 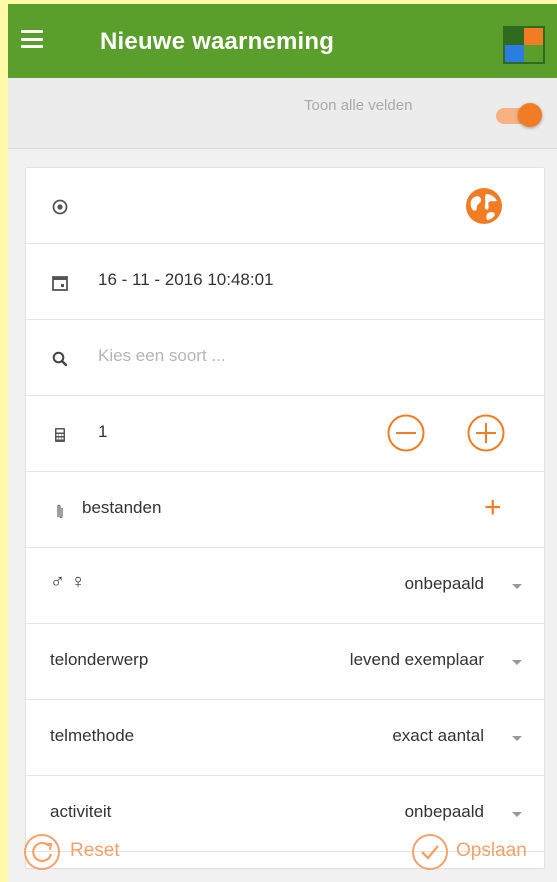 What do you see at coordinates (99, 659) in the screenshot?
I see `telonderwerp-label: telonderwerp` at bounding box center [99, 659].